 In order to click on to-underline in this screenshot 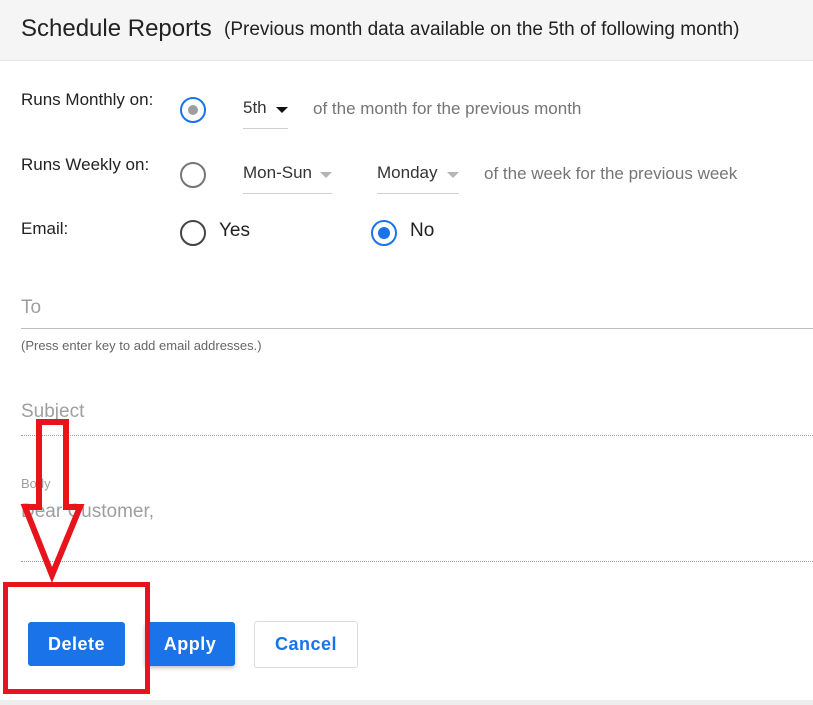, I will do `click(417, 328)`.